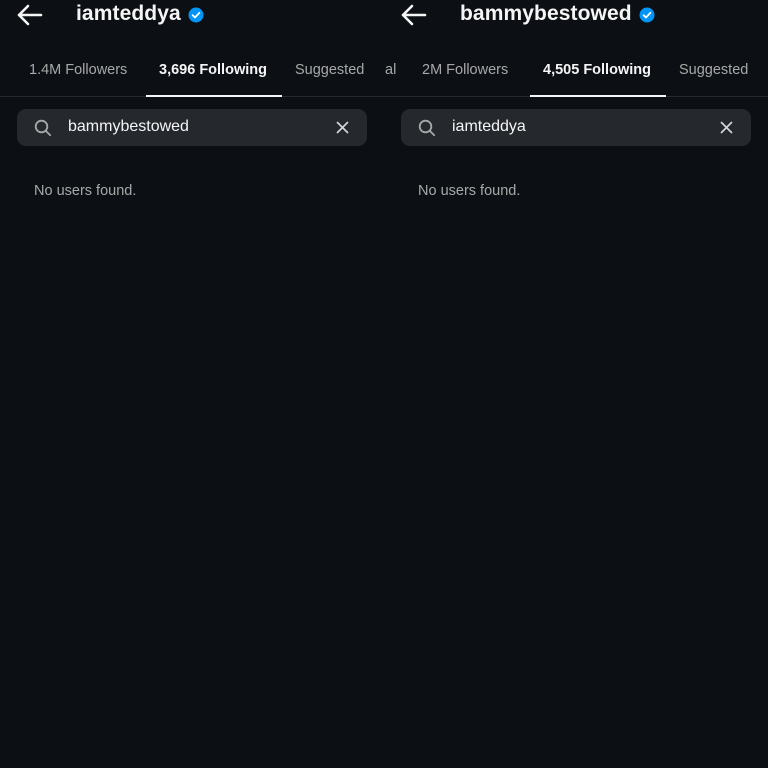 This screenshot has width=768, height=768. I want to click on tab-following: 3,696 Following, so click(213, 70).